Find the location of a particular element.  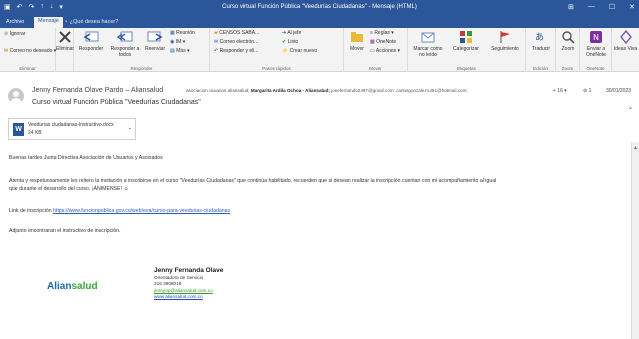

group-label-etiquetas: Etiquetas is located at coordinates (466, 68).